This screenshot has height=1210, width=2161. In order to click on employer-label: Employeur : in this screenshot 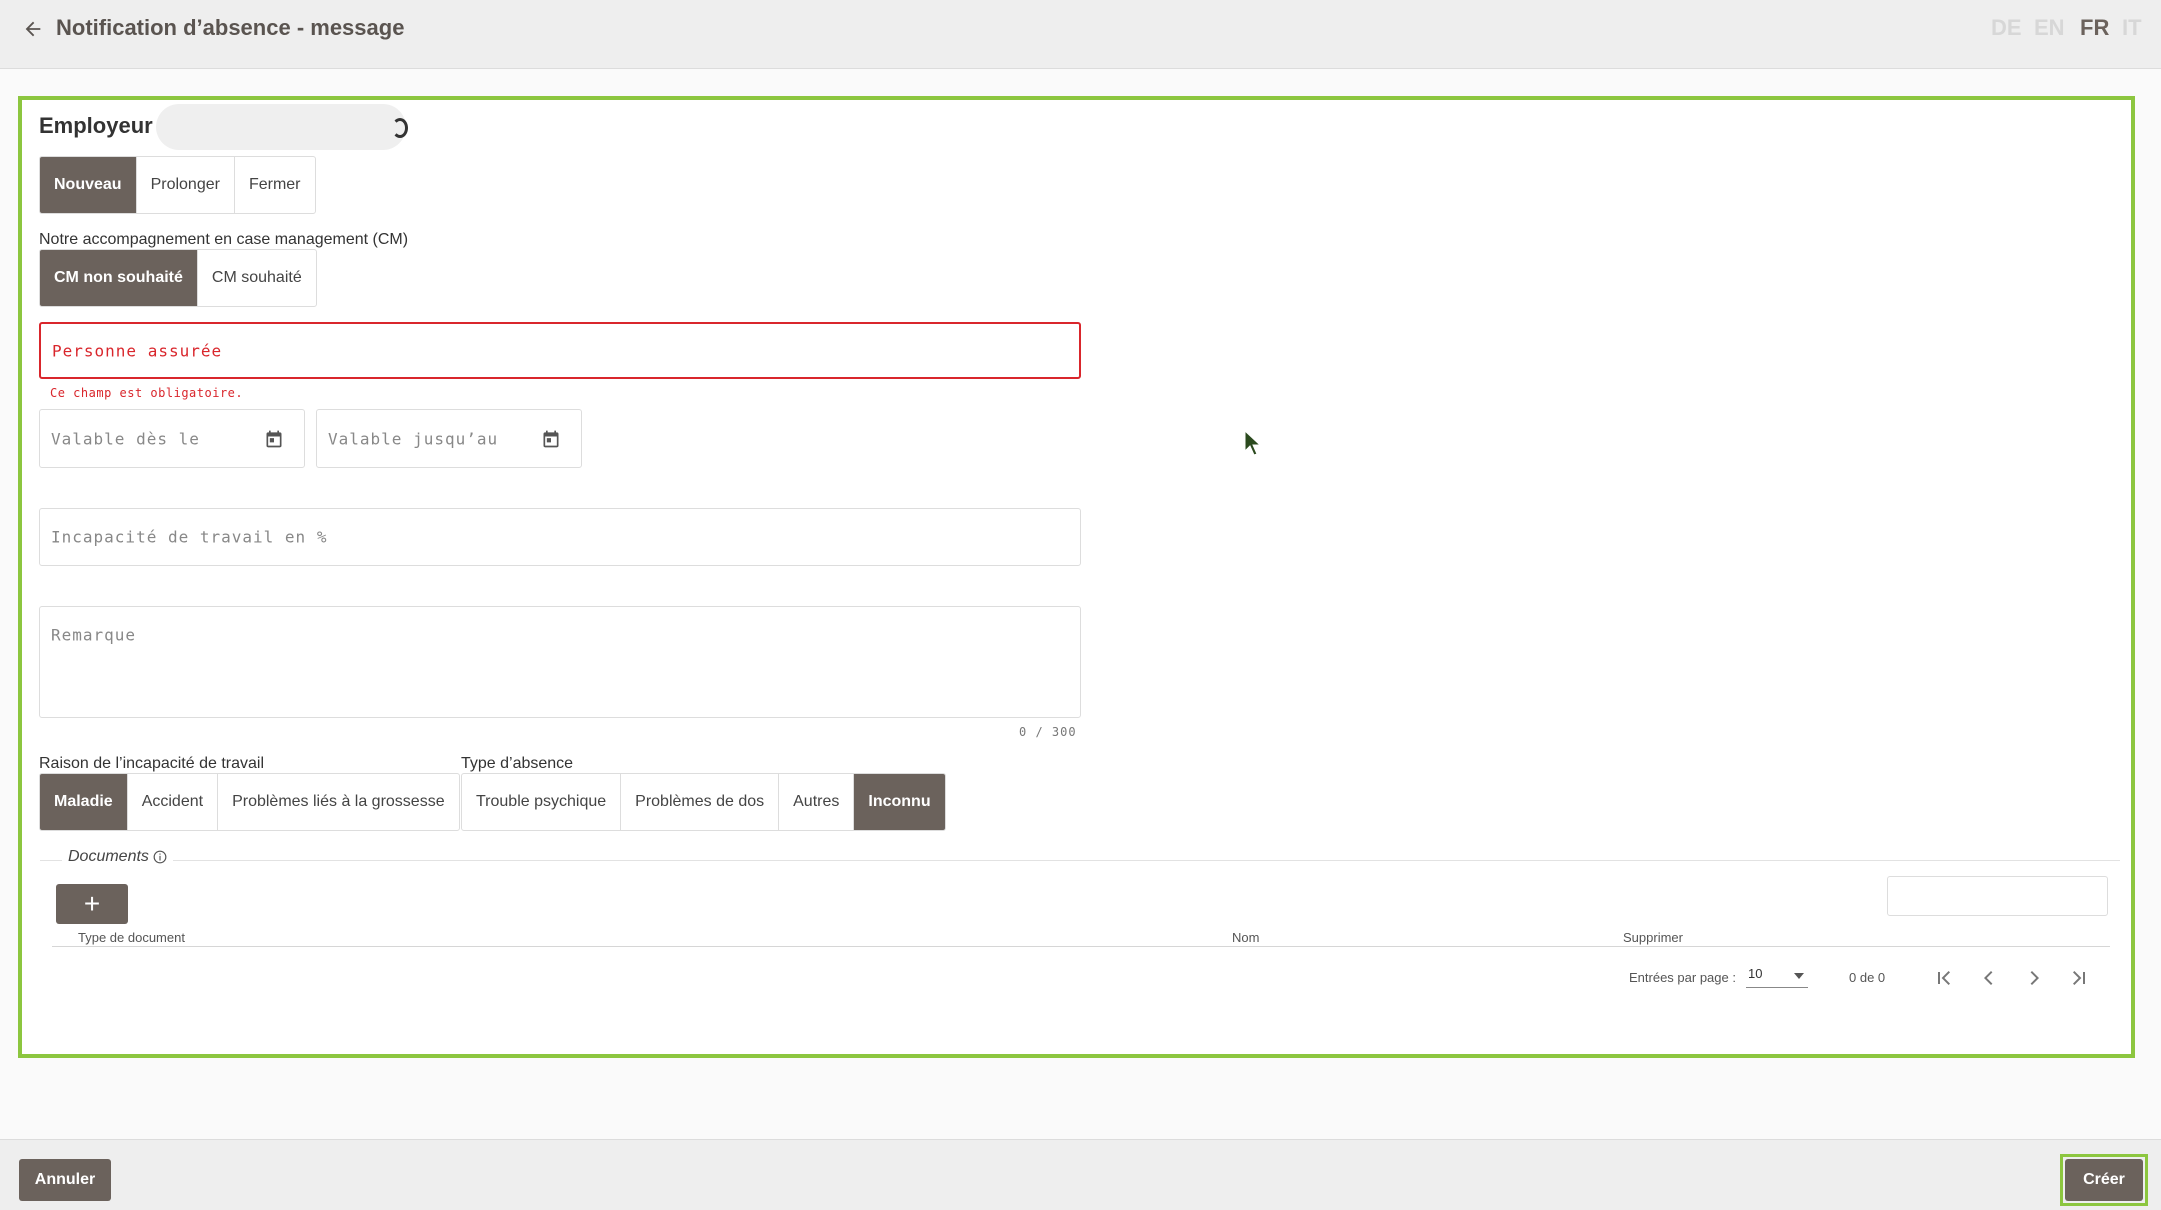, I will do `click(103, 125)`.